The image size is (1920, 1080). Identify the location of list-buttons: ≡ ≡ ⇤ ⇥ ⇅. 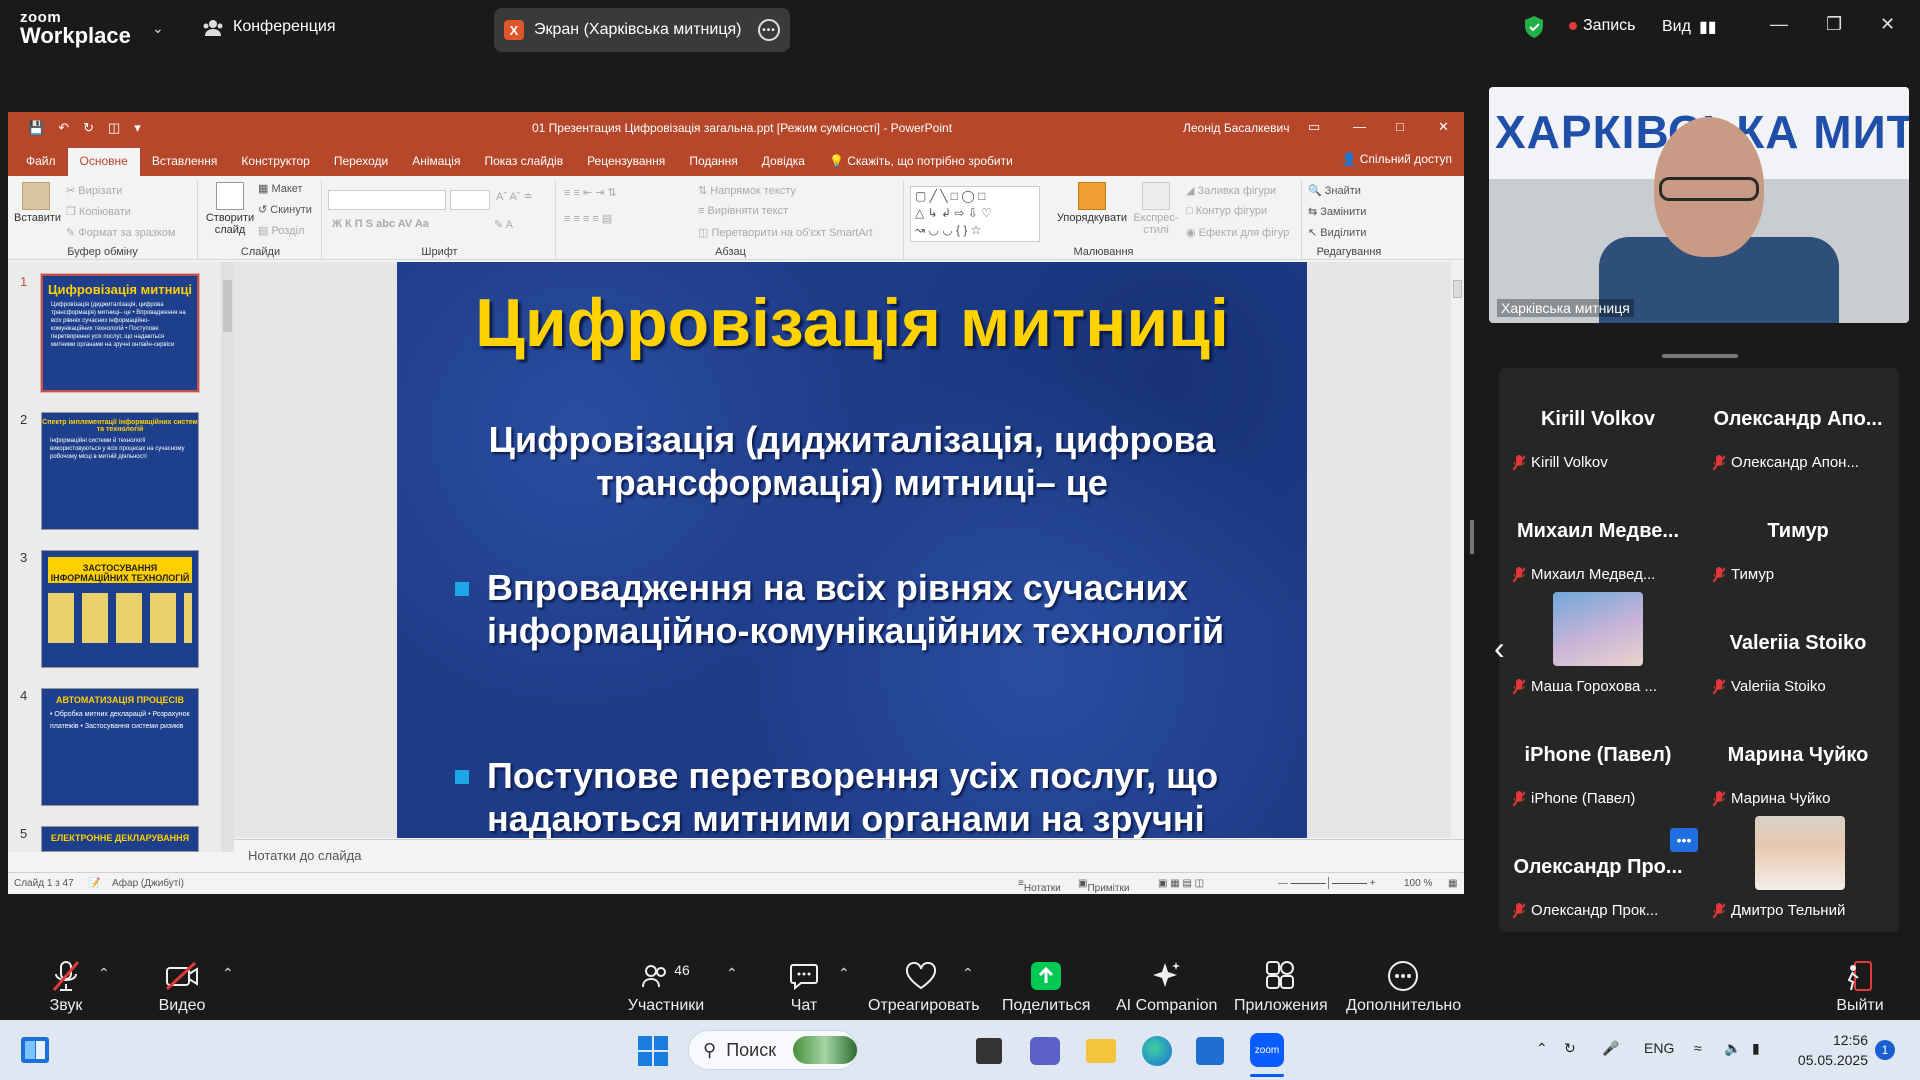
(590, 192).